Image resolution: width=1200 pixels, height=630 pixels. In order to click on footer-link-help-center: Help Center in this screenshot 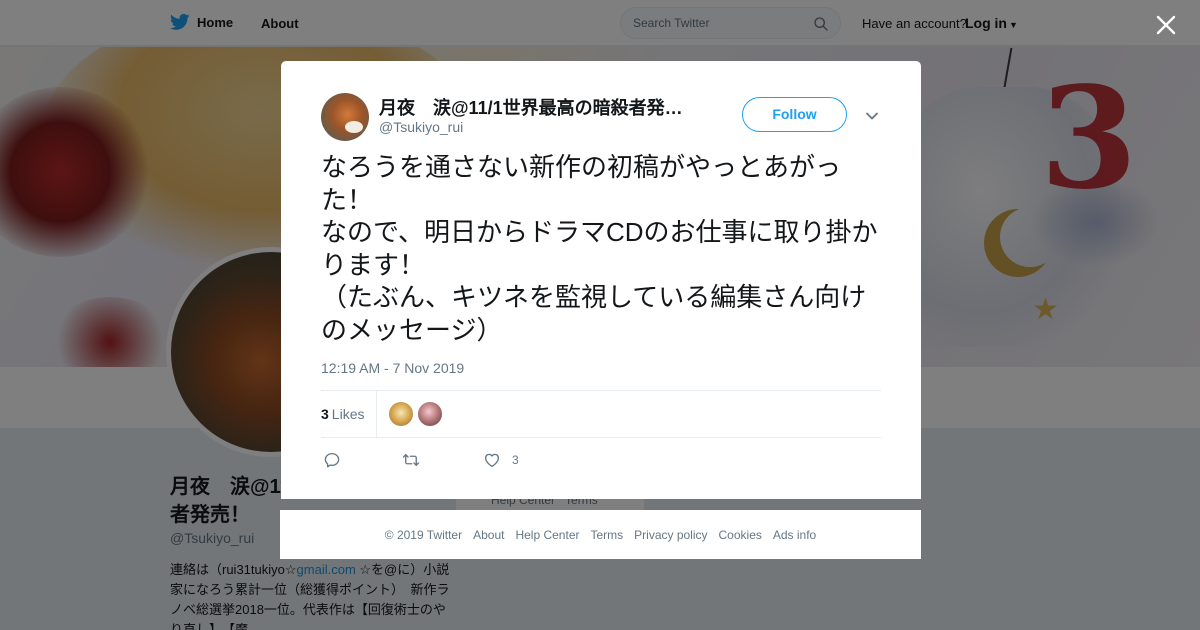, I will do `click(547, 535)`.